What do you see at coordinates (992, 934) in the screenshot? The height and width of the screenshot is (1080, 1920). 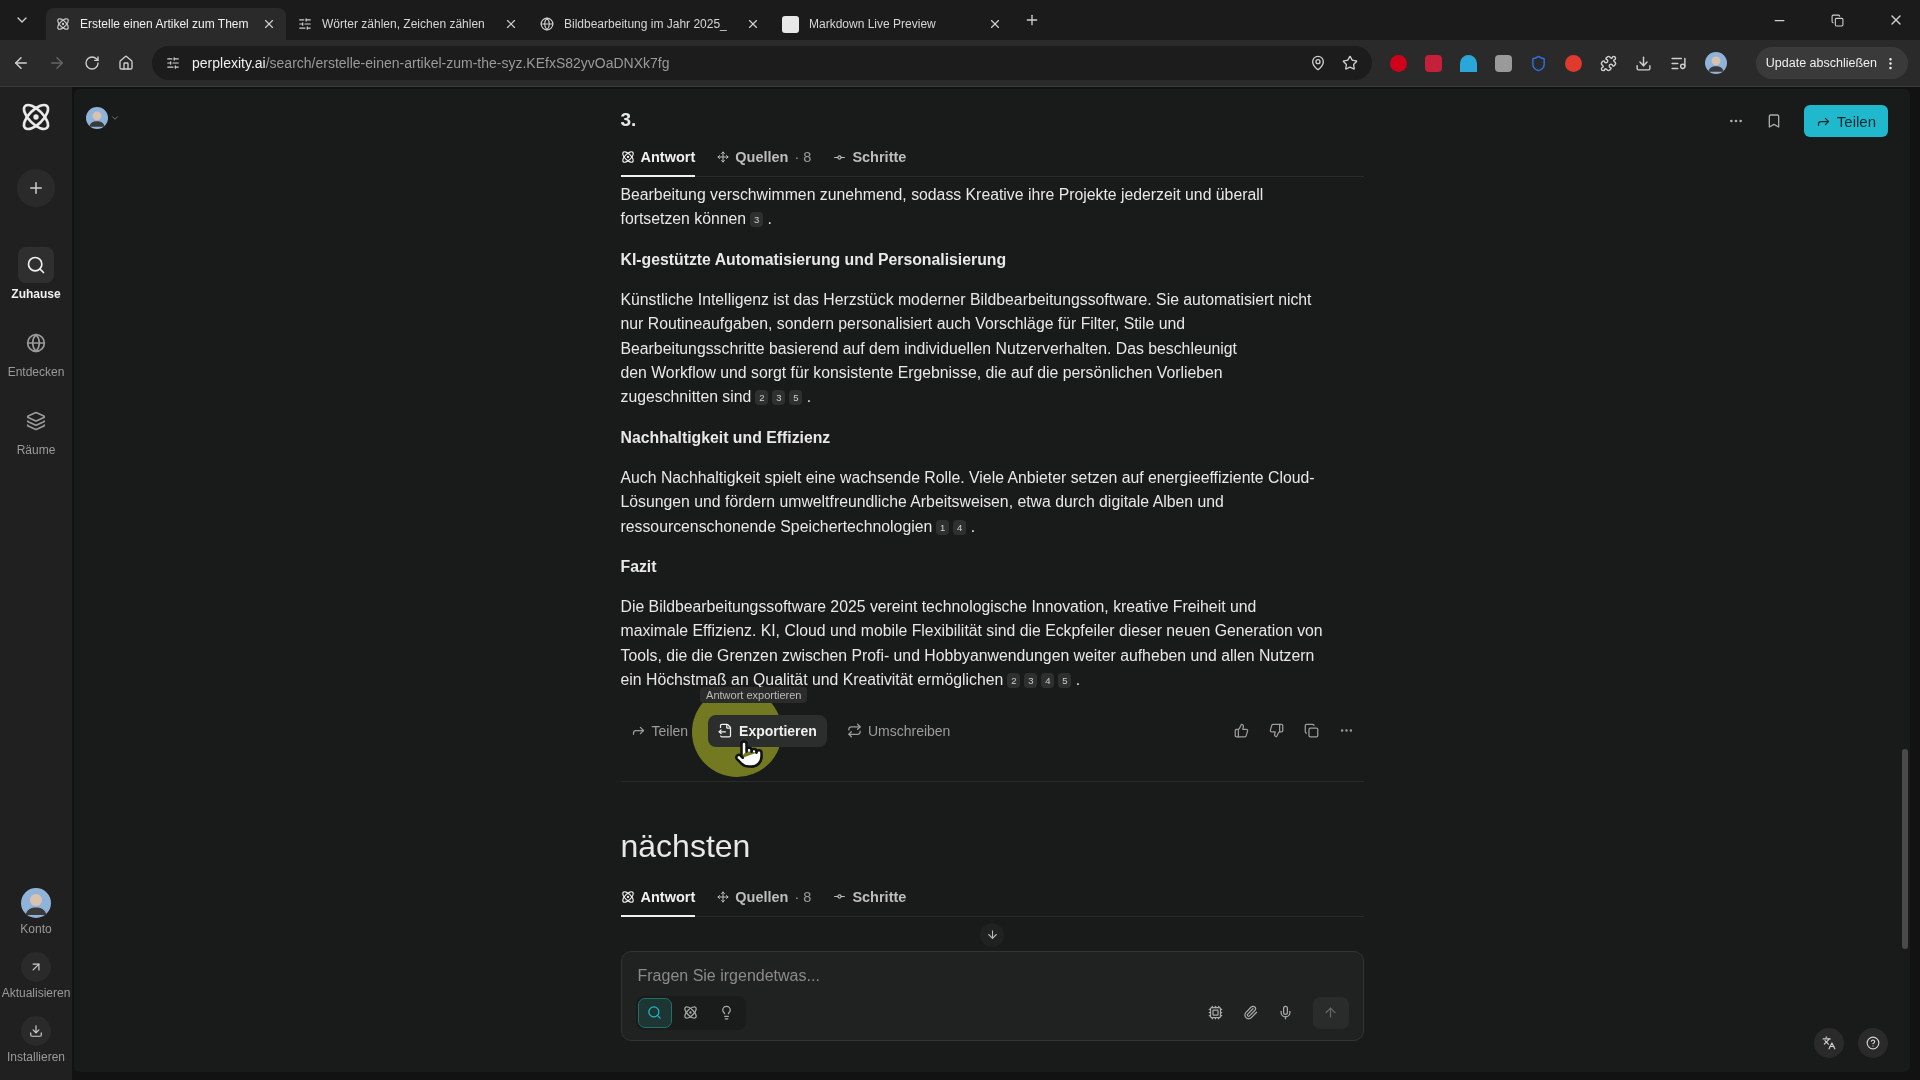 I see `scroll-down-icon` at bounding box center [992, 934].